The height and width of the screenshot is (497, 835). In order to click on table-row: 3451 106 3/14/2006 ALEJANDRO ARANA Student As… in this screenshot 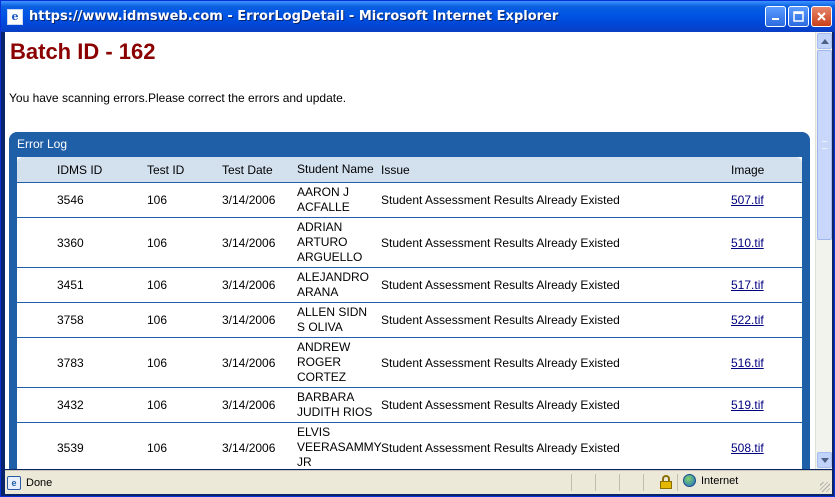, I will do `click(409, 284)`.